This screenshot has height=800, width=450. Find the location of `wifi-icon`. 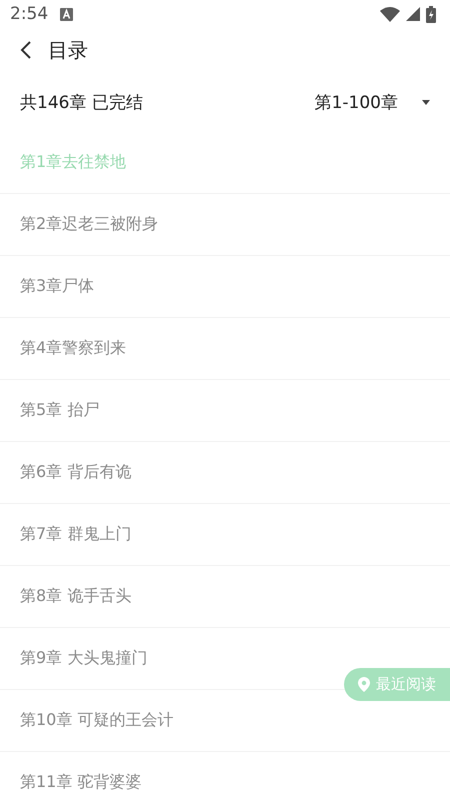

wifi-icon is located at coordinates (390, 14).